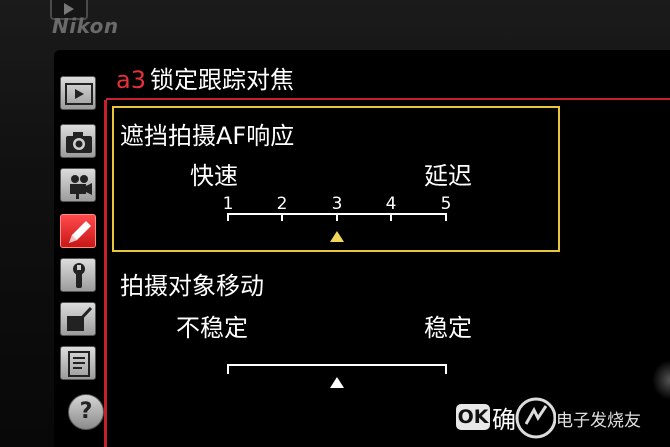 The height and width of the screenshot is (447, 670). Describe the element at coordinates (86, 412) in the screenshot. I see `help-icon: ?` at that location.